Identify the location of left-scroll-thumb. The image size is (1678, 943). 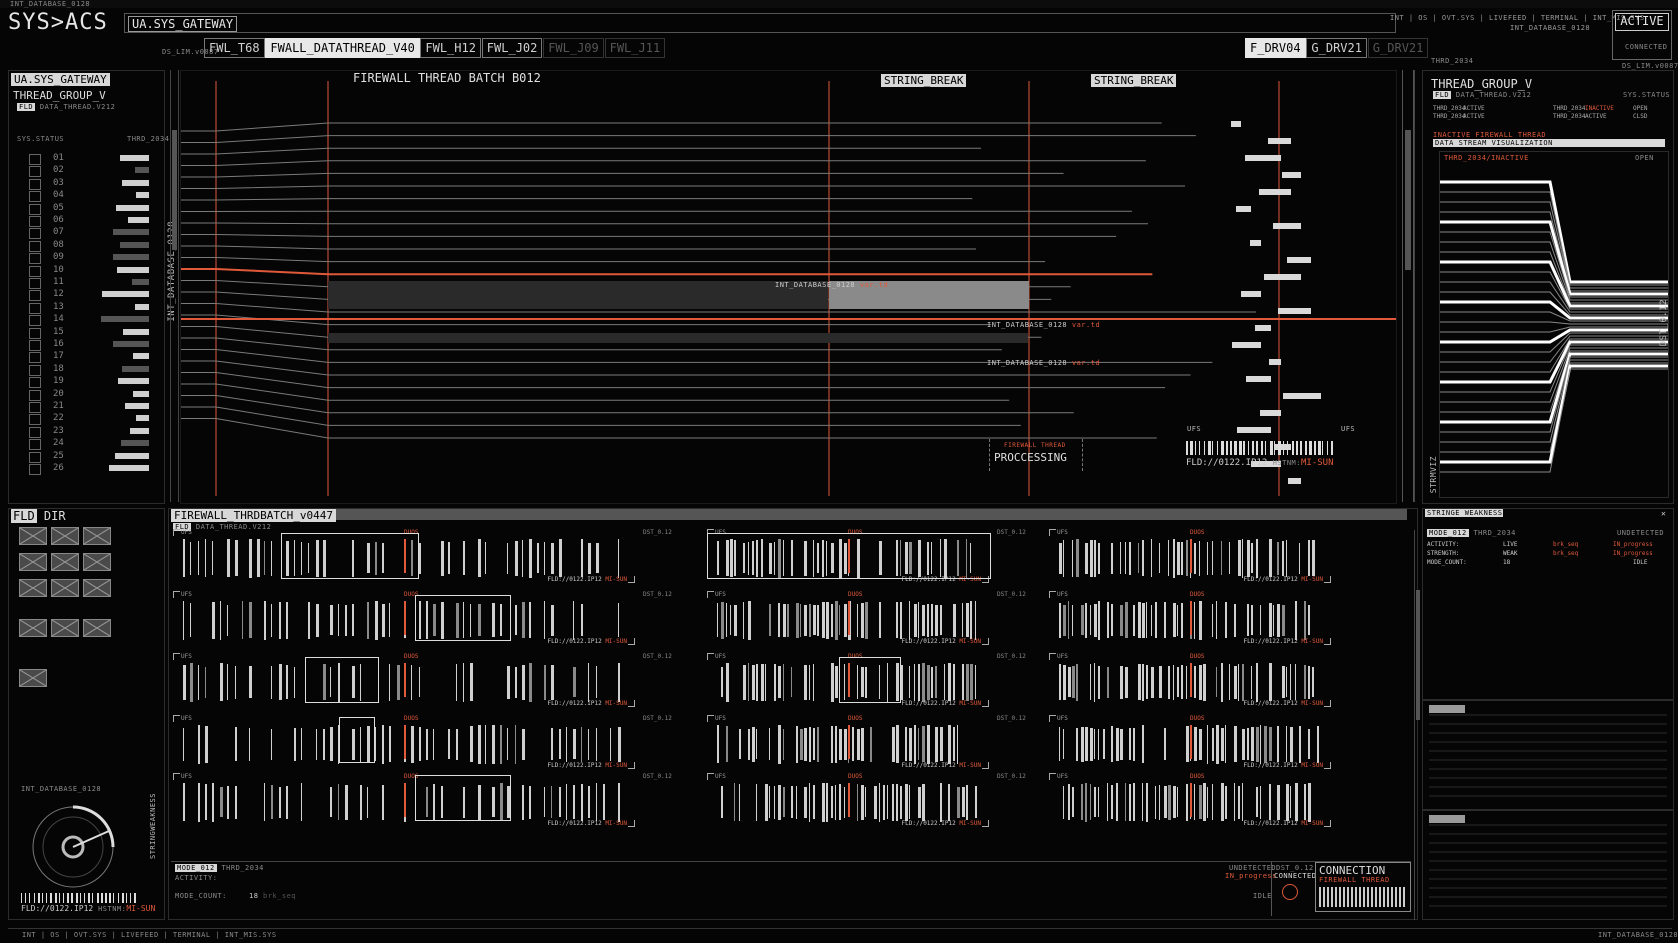
(174, 190).